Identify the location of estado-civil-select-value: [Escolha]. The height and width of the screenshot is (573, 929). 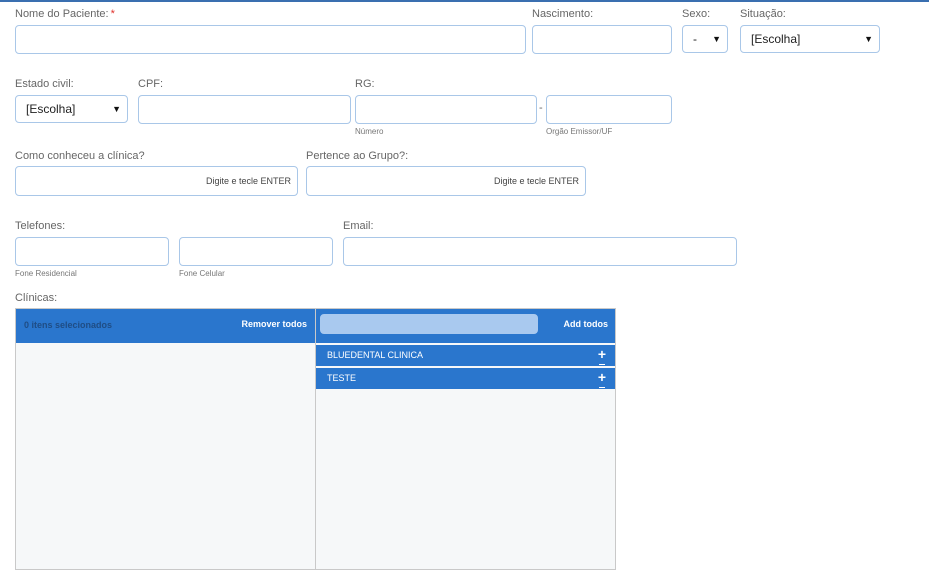
(51, 109).